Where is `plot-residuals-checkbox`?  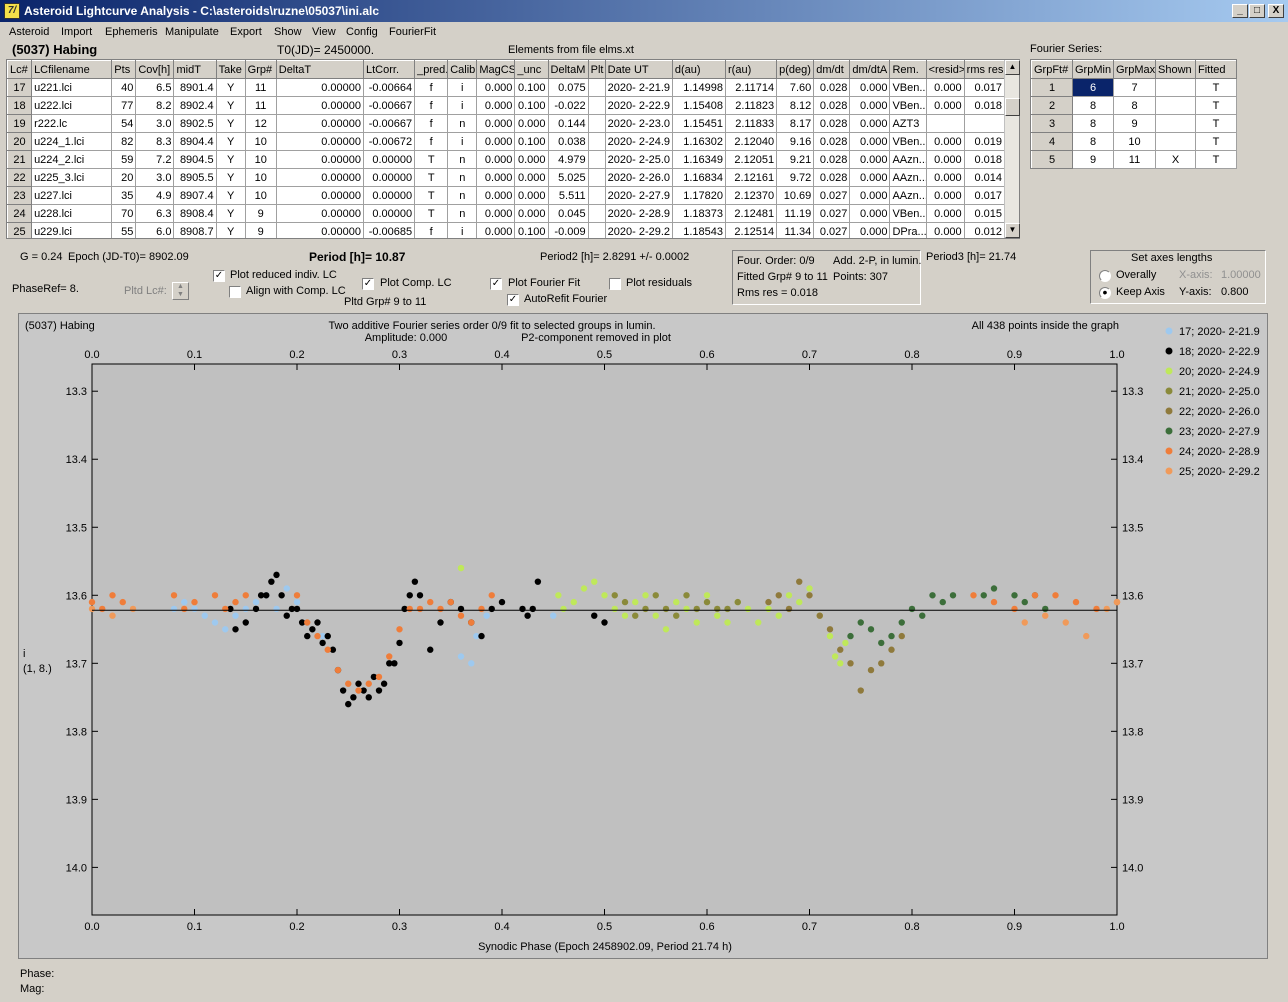 plot-residuals-checkbox is located at coordinates (615, 284).